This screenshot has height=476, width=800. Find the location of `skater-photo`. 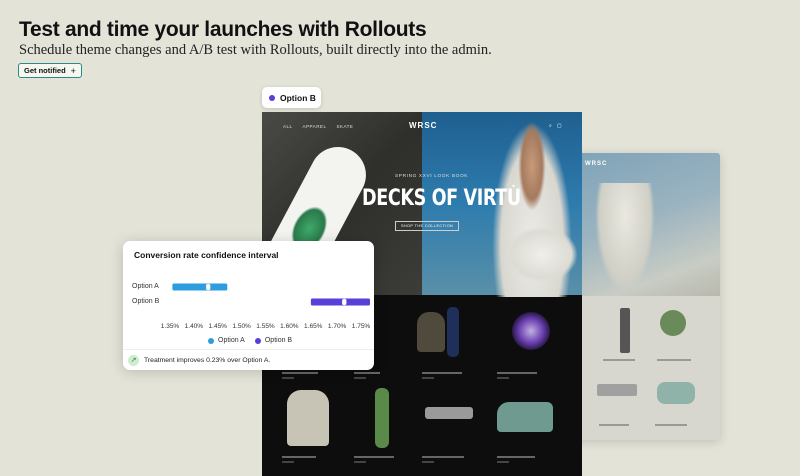

skater-photo is located at coordinates (625, 238).